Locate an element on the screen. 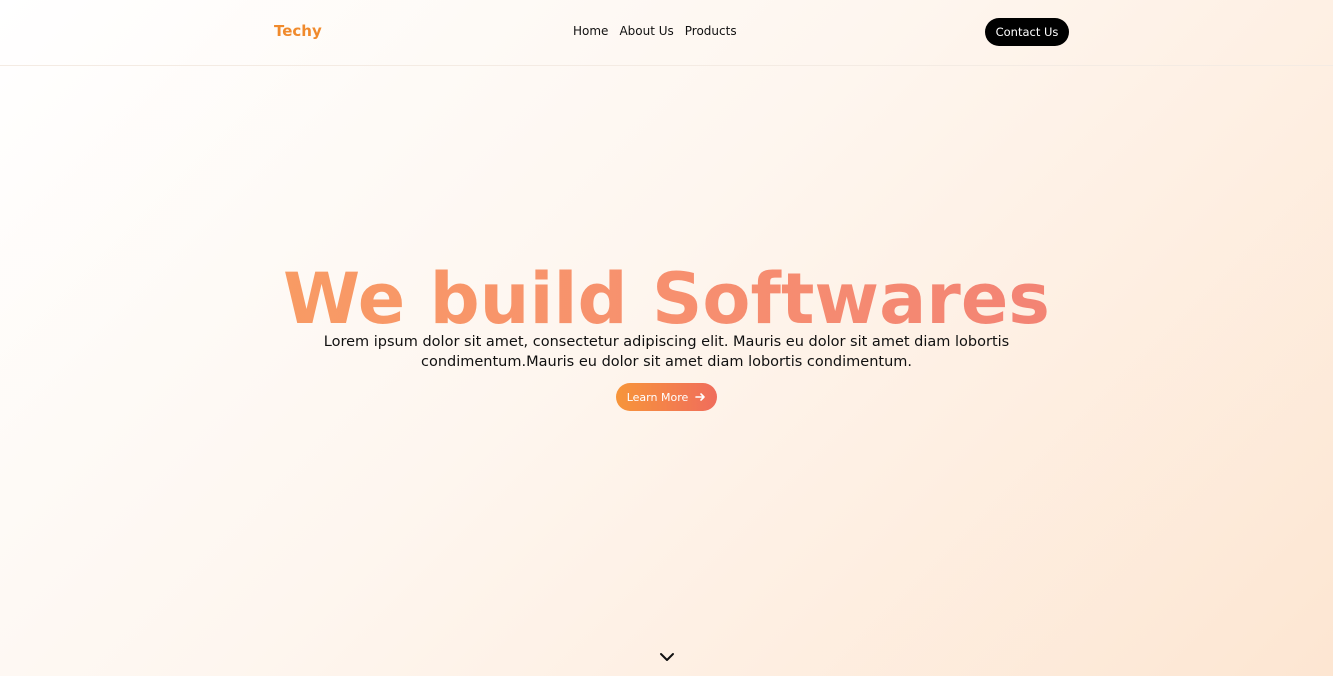 This screenshot has height=676, width=1333. contact-us-button: Contact Us is located at coordinates (1027, 32).